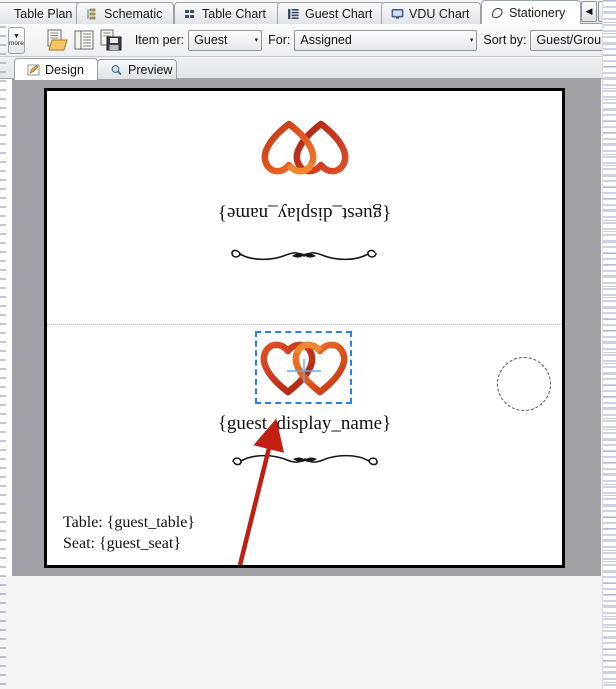 The height and width of the screenshot is (689, 616). What do you see at coordinates (33, 70) in the screenshot?
I see `pencil-icon` at bounding box center [33, 70].